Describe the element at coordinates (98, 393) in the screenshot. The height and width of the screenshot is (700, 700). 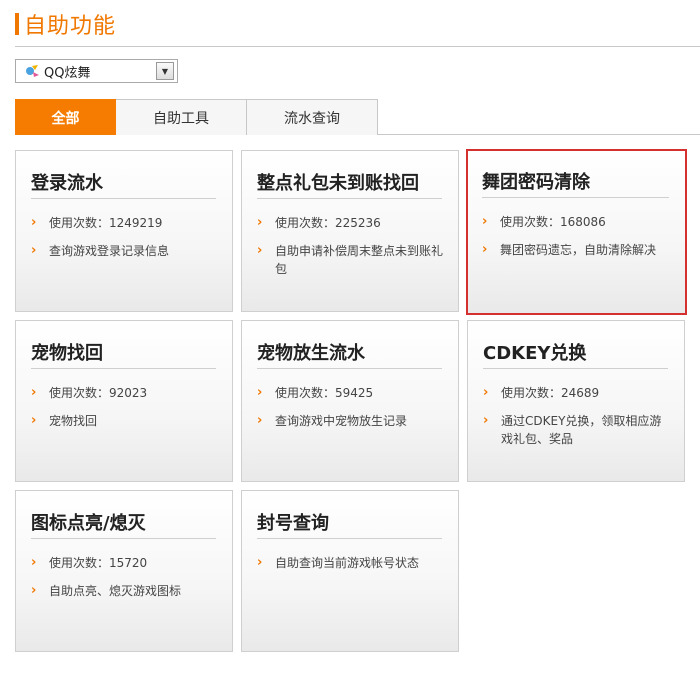
I see `card-usage-text: 使用次数：92023` at that location.